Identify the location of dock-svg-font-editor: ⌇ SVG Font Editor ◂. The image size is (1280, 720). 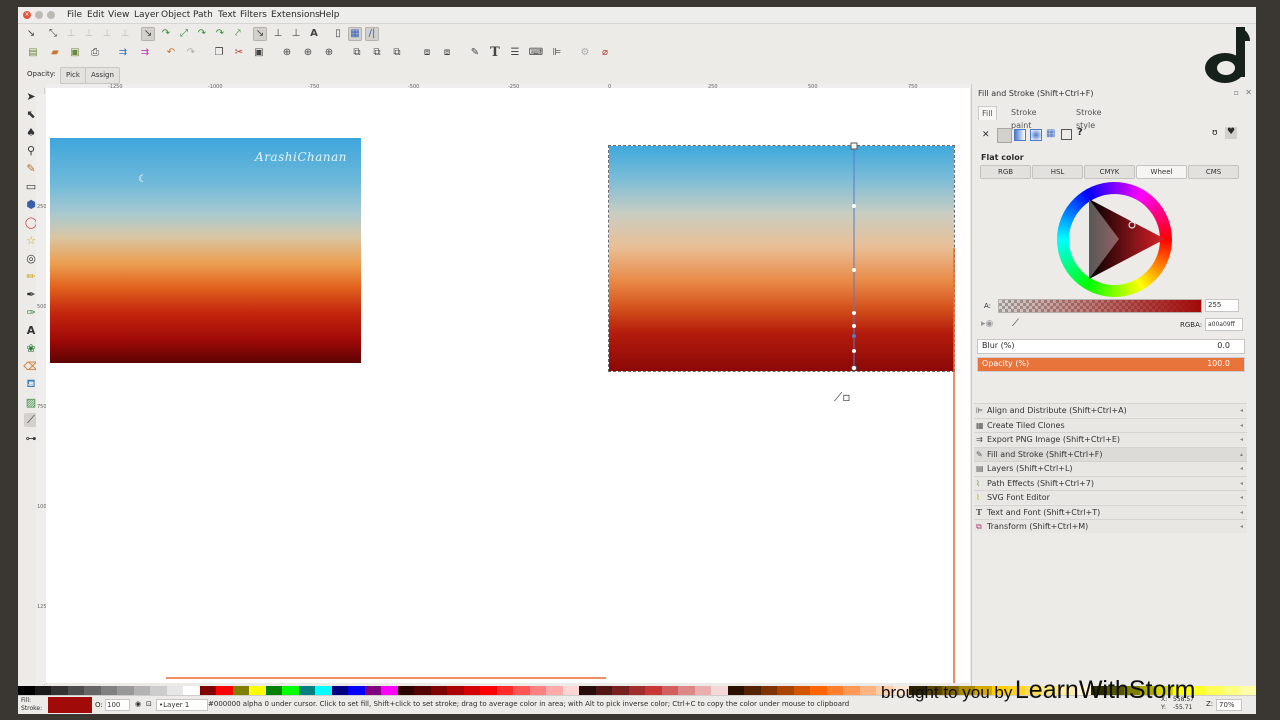
(1110, 497).